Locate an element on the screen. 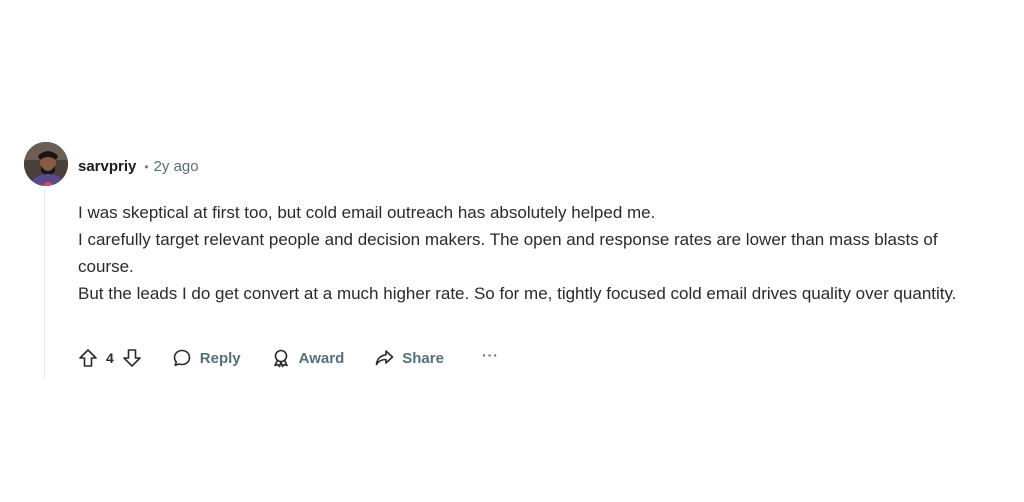  thread-line is located at coordinates (44, 284).